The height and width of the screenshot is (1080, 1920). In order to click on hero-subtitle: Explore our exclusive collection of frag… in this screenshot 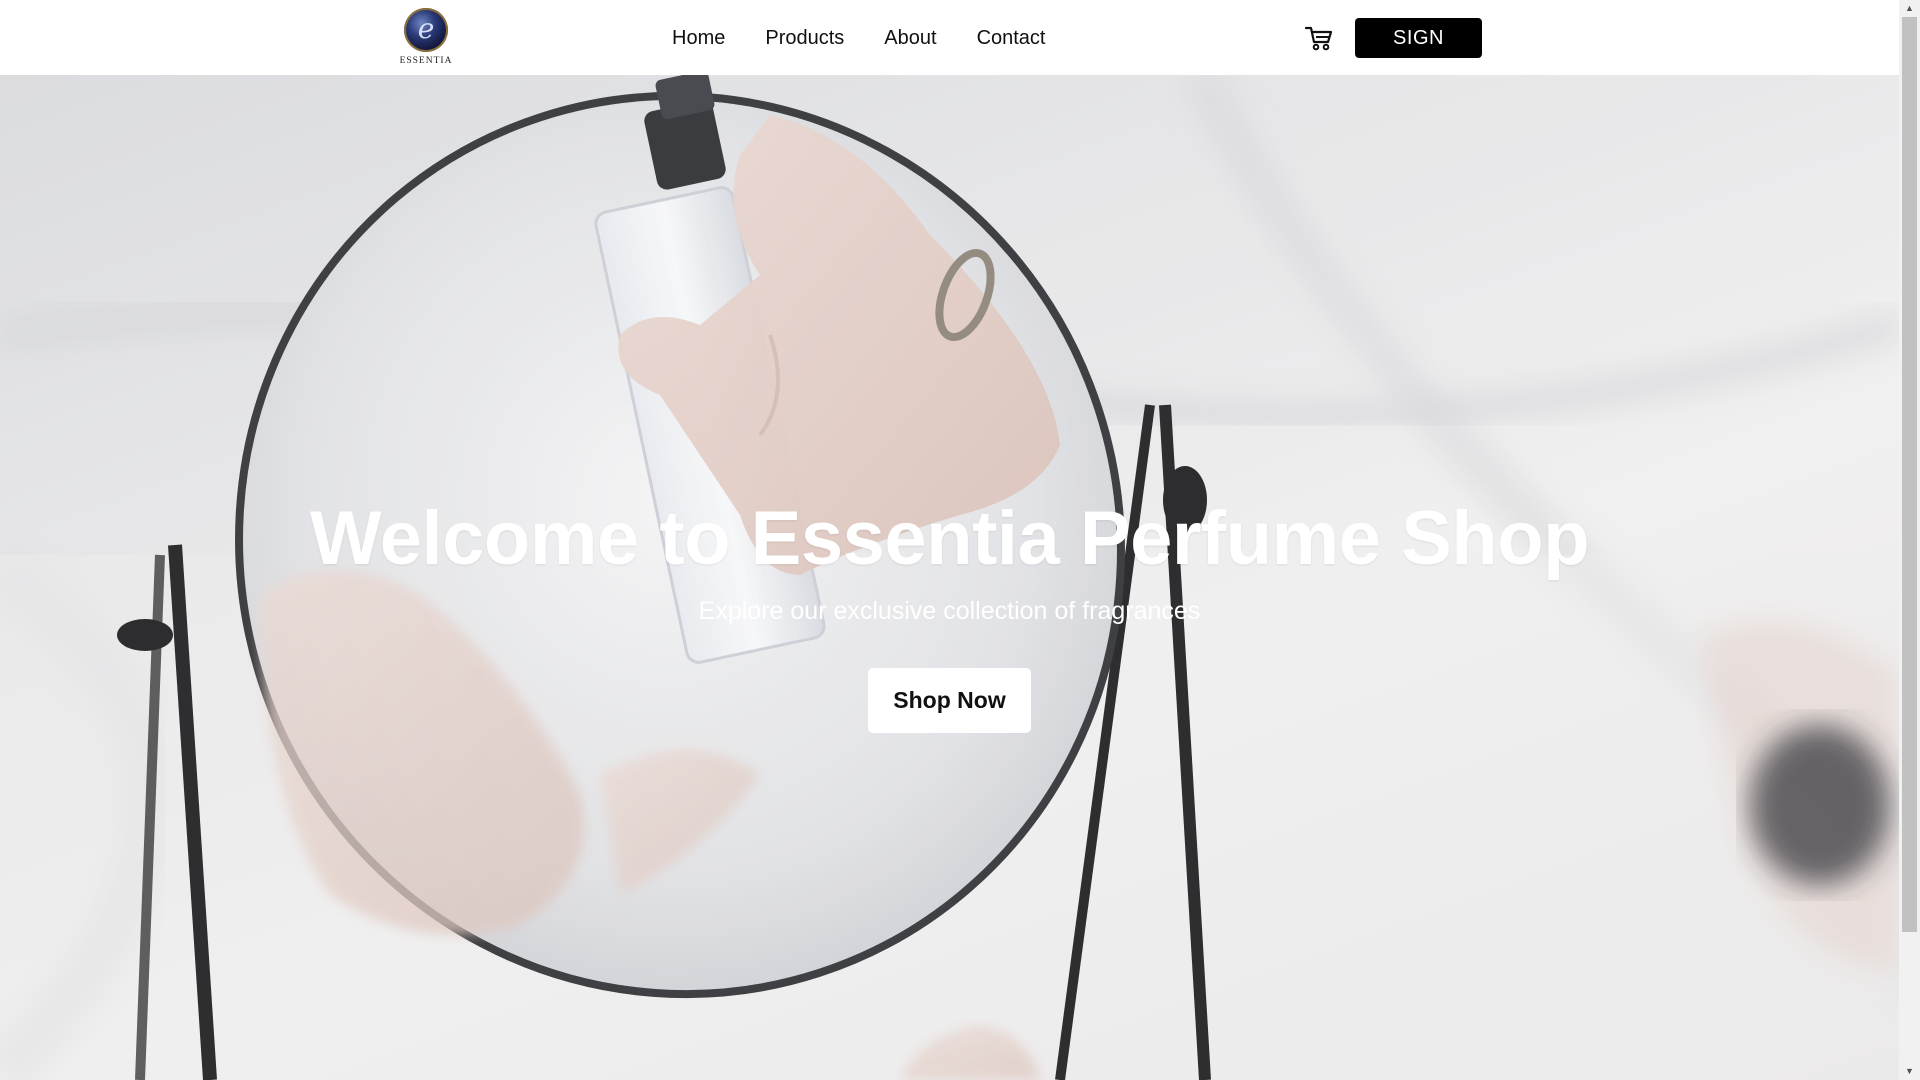, I will do `click(949, 611)`.